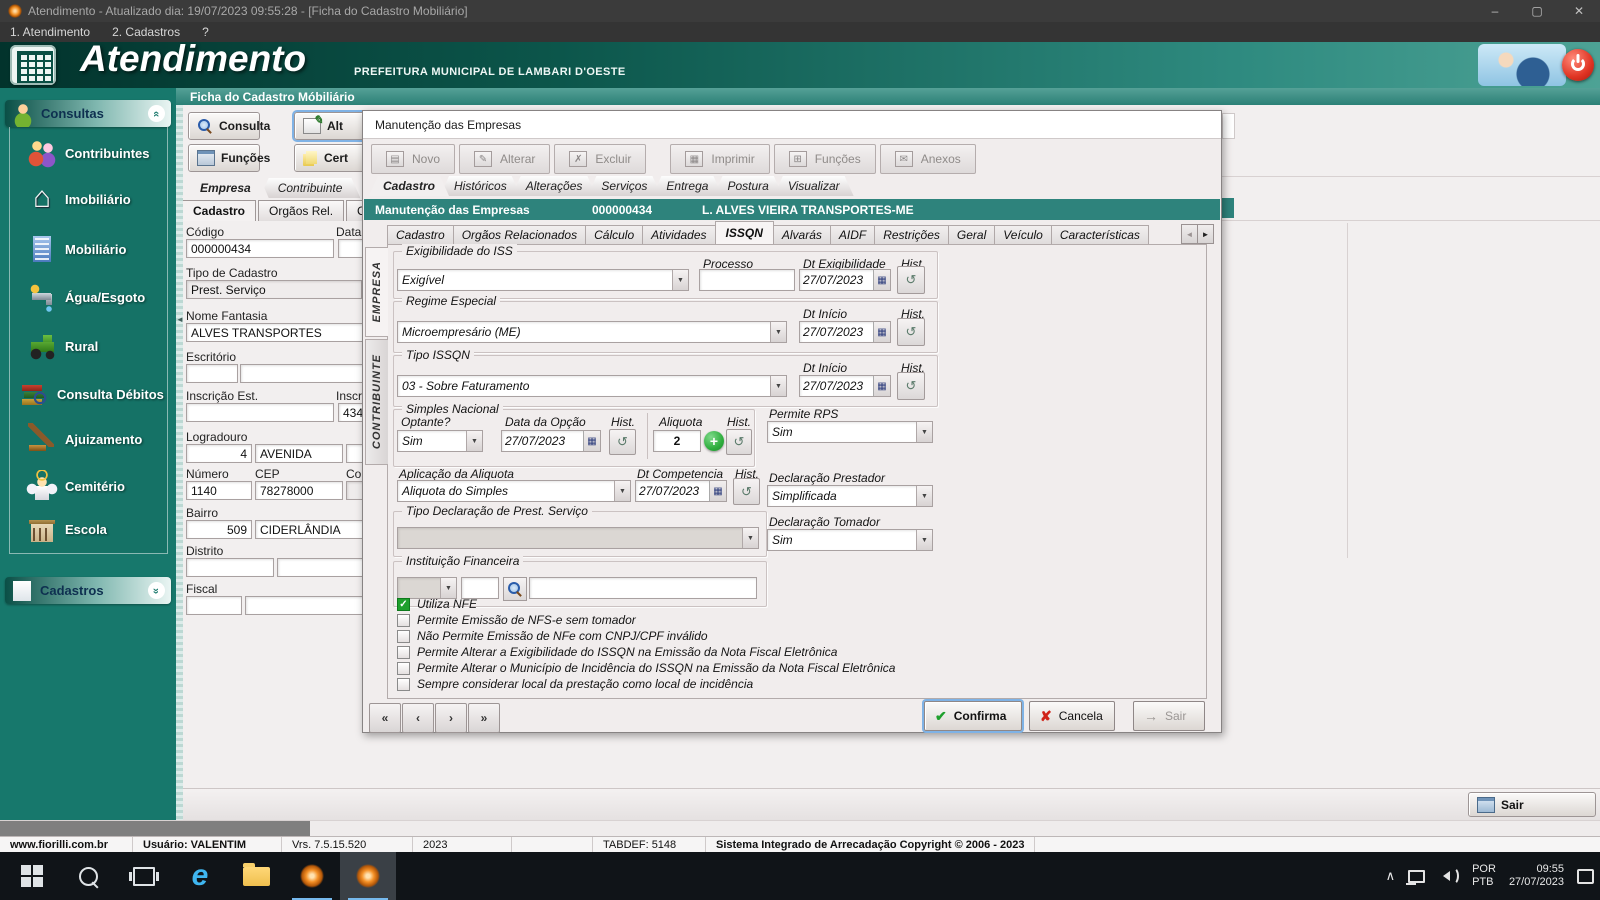 The width and height of the screenshot is (1600, 900). Describe the element at coordinates (747, 186) in the screenshot. I see `tab-postura: Postura` at that location.